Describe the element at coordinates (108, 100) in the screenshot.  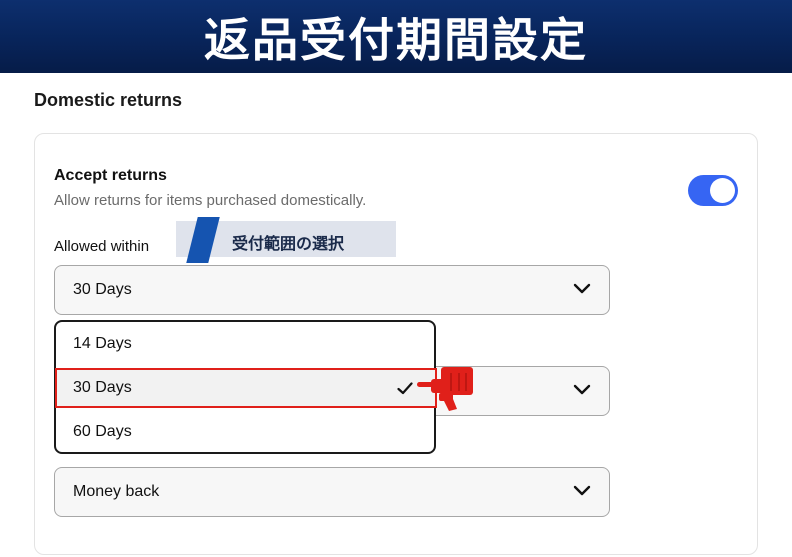
I see `section-heading: Domestic returns` at that location.